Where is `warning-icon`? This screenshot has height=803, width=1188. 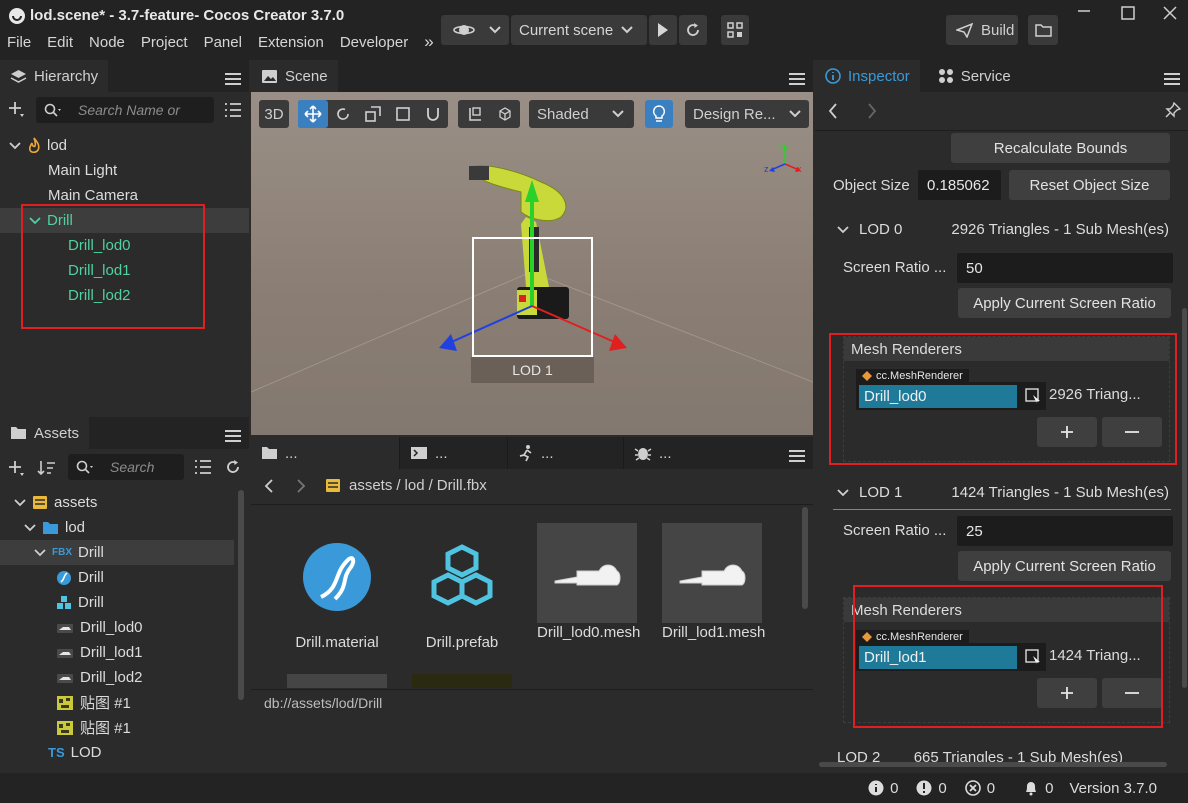 warning-icon is located at coordinates (924, 788).